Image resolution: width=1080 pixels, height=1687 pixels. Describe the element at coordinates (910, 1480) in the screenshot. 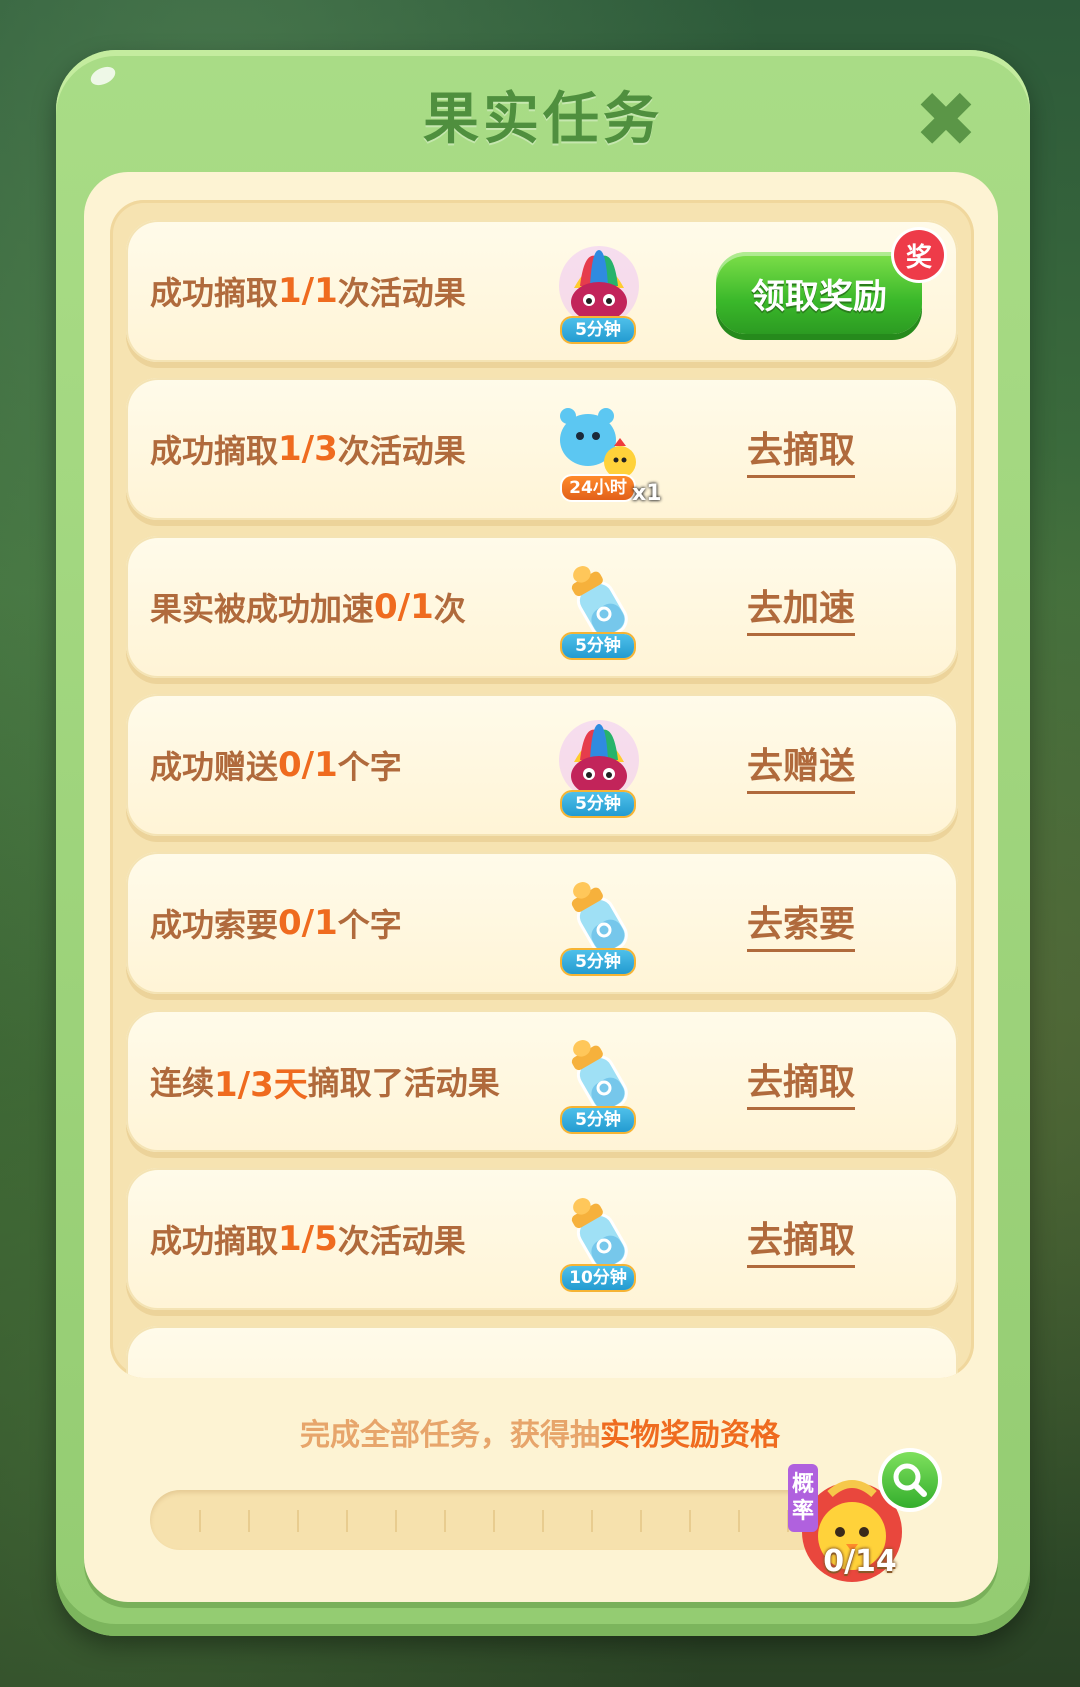

I see `search-icon` at that location.